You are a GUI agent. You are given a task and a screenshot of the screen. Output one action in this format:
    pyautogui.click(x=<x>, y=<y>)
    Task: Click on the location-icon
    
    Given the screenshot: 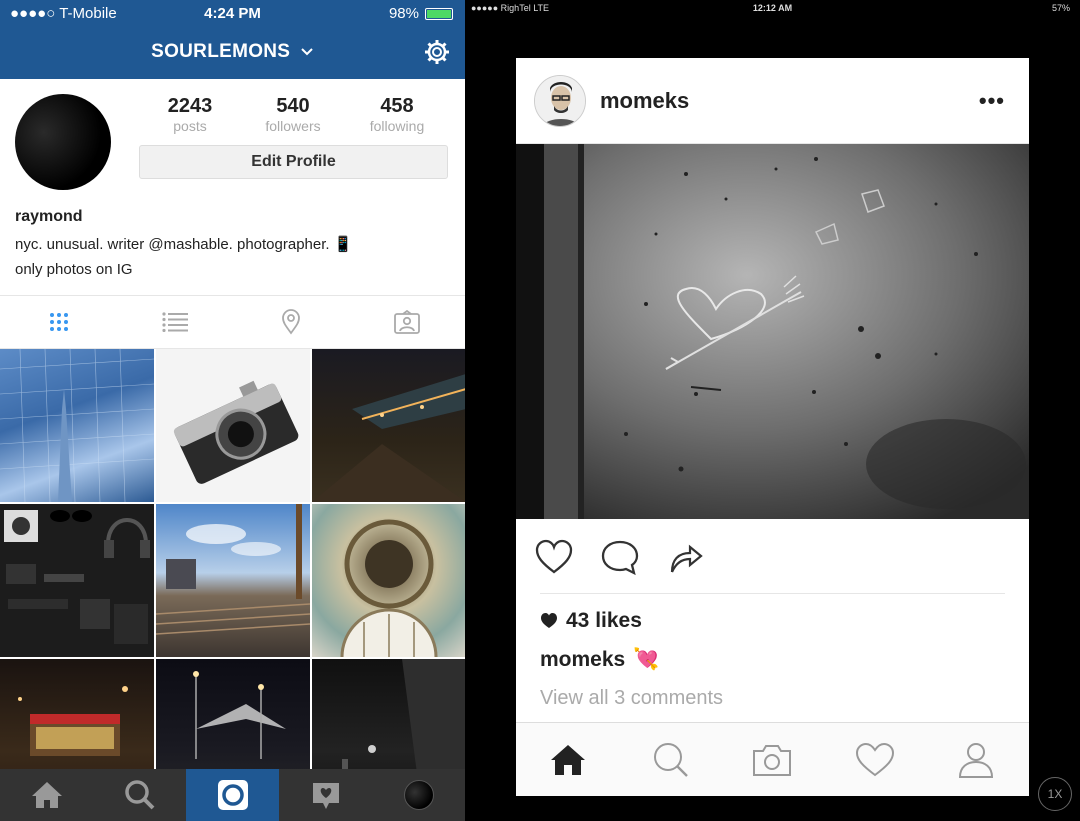 What is the action you would take?
    pyautogui.click(x=291, y=322)
    